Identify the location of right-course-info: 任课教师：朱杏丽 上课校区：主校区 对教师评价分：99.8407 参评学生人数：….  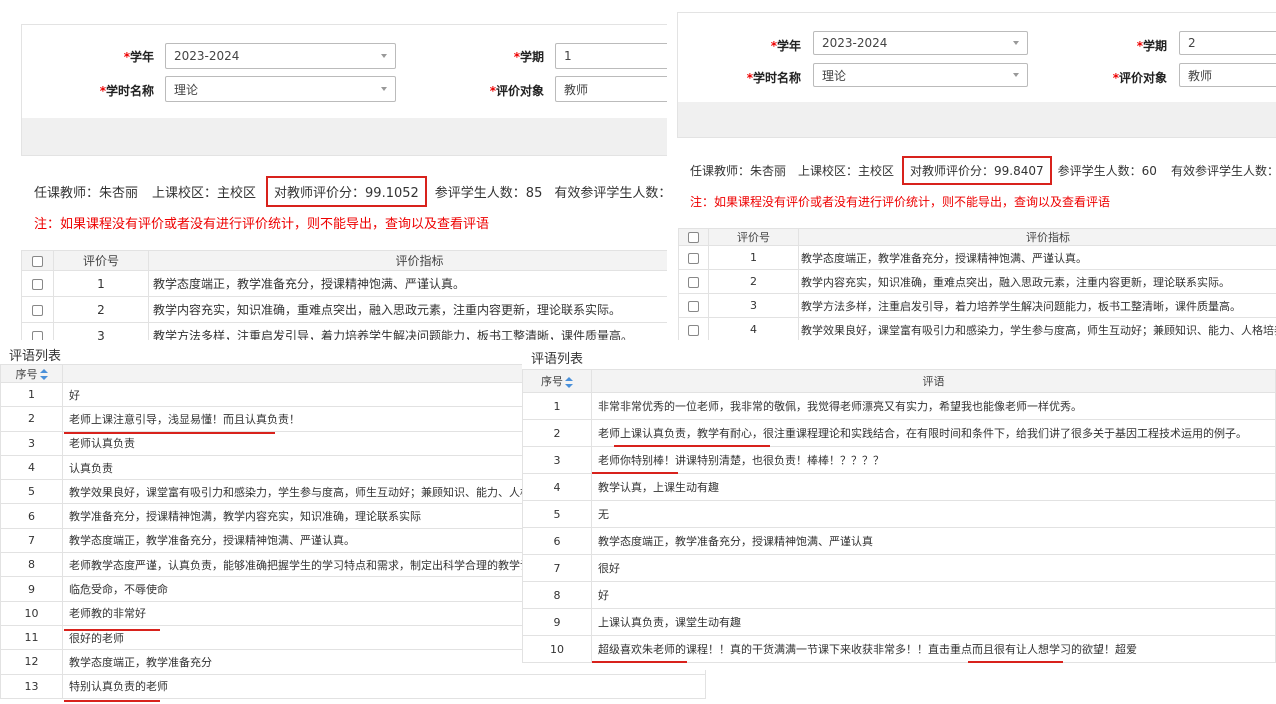
(983, 170).